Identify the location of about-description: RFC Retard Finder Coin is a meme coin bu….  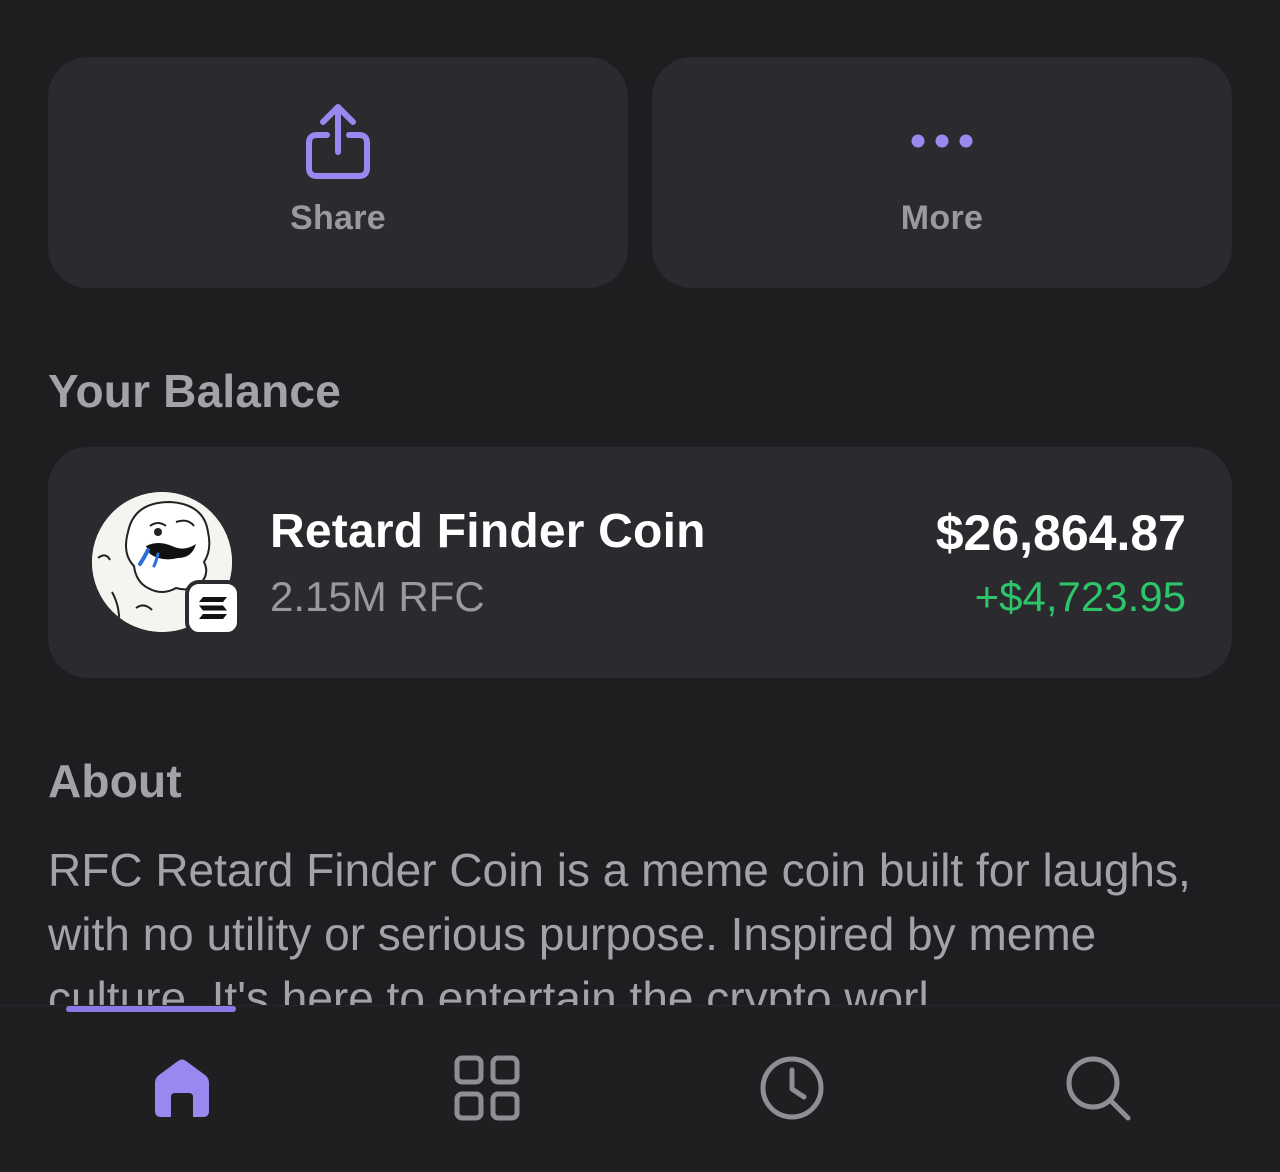
(643, 922).